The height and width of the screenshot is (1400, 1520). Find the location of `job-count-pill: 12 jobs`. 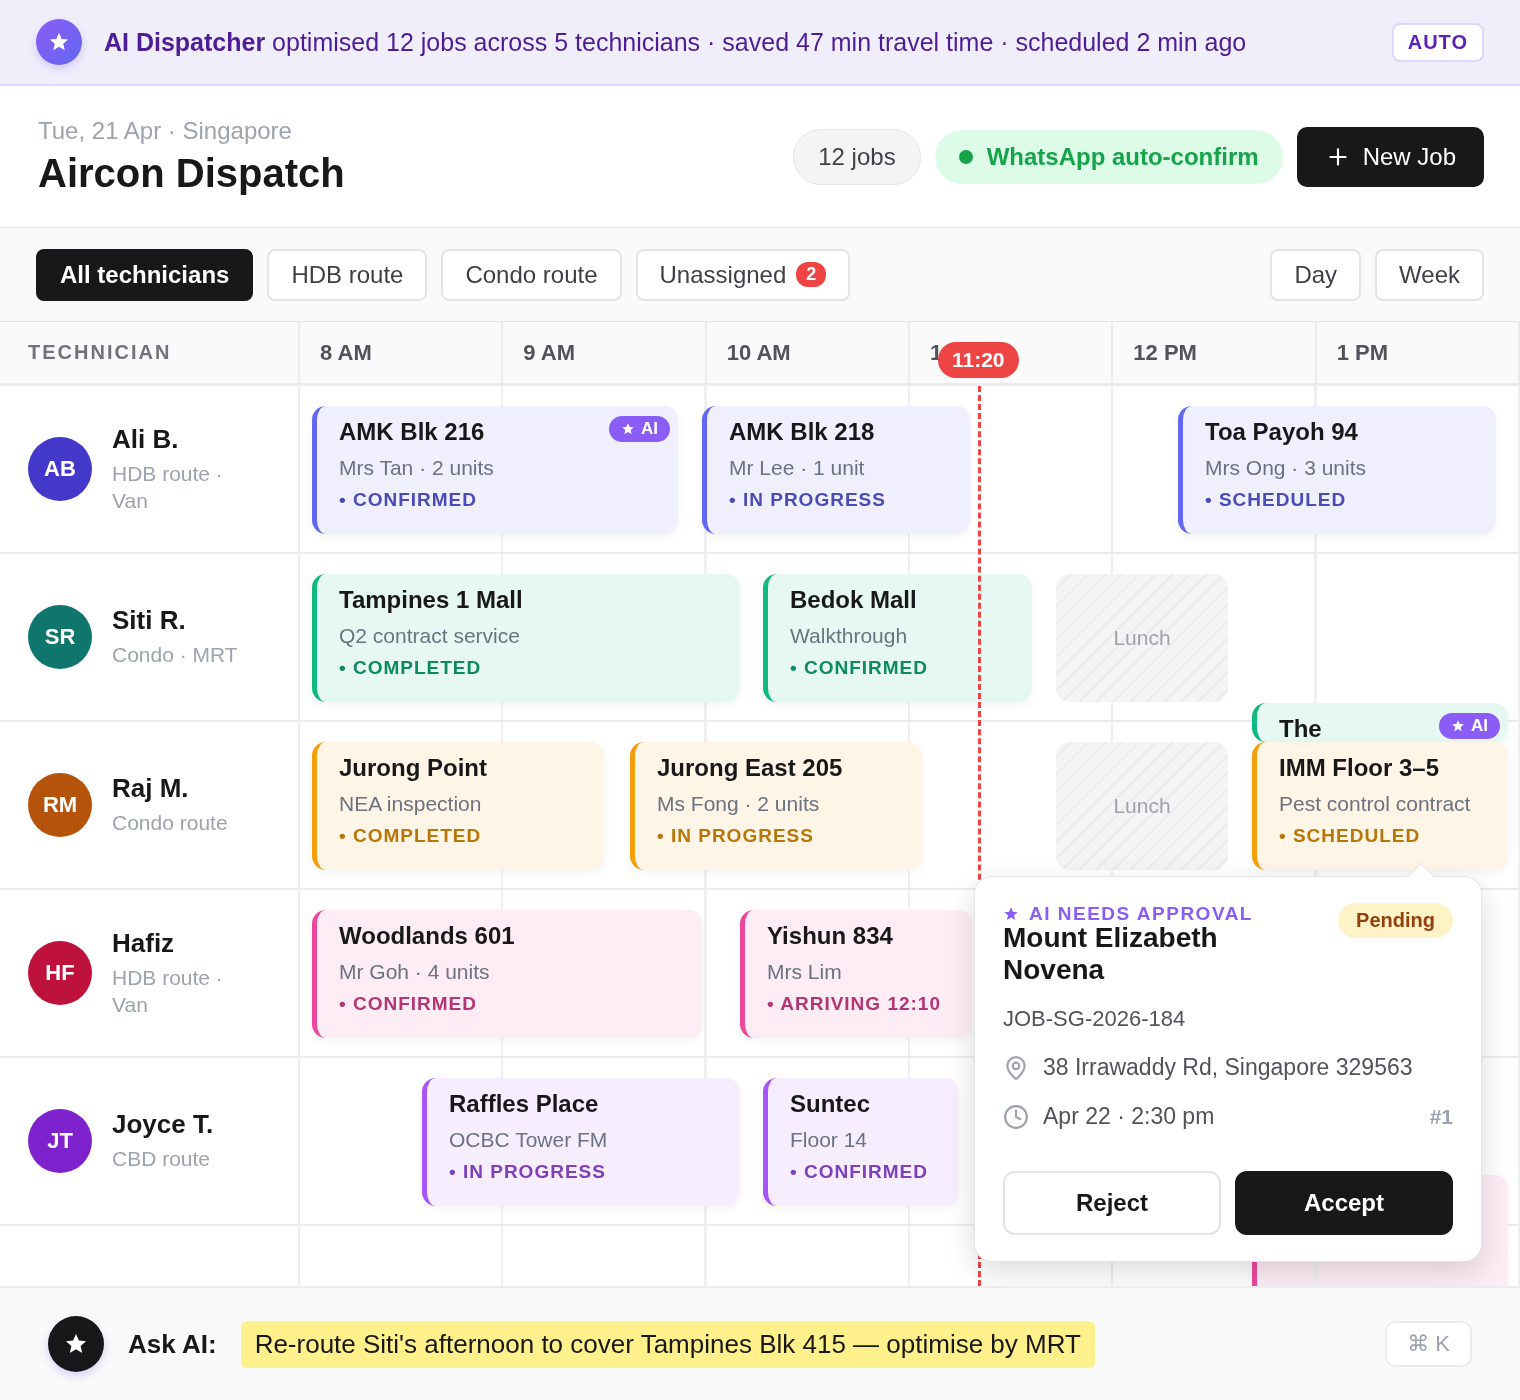

job-count-pill: 12 jobs is located at coordinates (857, 156).